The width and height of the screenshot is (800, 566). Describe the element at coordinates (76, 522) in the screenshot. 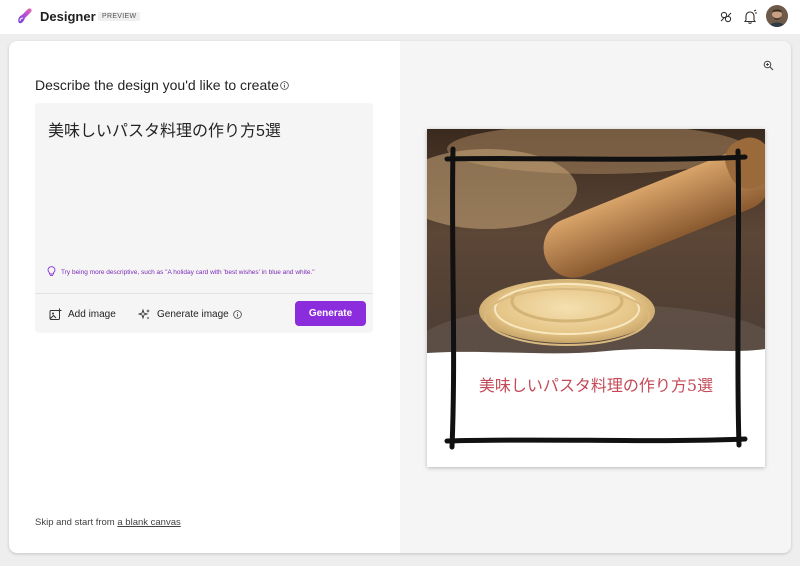

I see `skip-prefix: Skip and start from` at that location.